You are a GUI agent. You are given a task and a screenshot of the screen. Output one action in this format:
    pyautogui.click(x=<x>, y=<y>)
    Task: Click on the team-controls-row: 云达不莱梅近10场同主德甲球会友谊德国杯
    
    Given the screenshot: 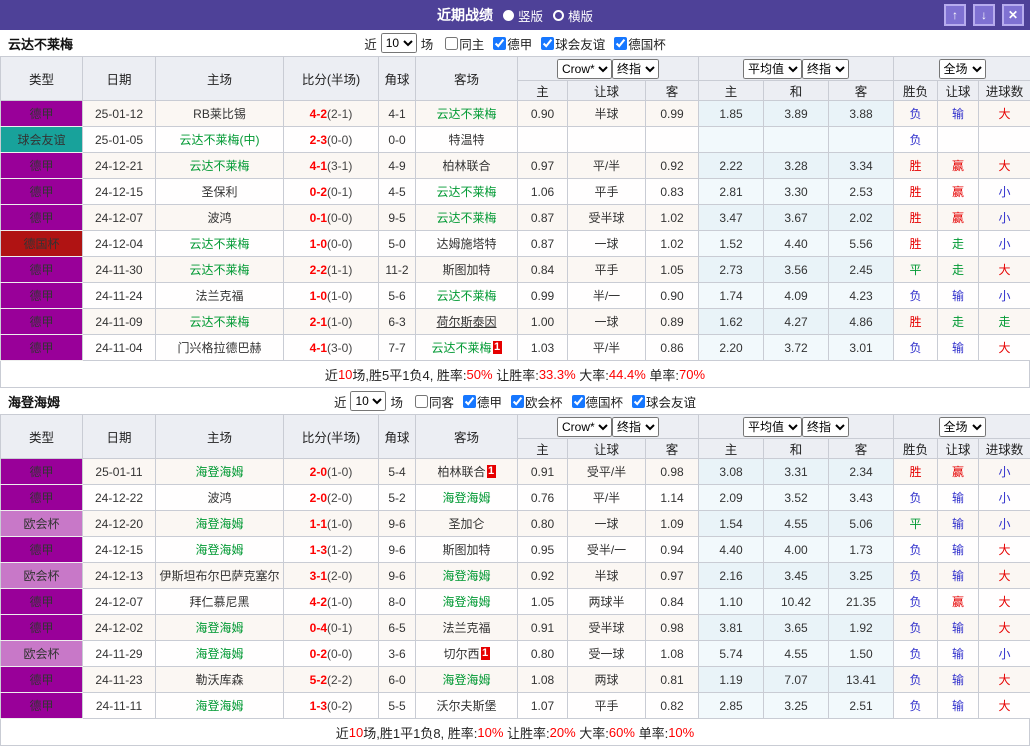 What is the action you would take?
    pyautogui.click(x=515, y=43)
    